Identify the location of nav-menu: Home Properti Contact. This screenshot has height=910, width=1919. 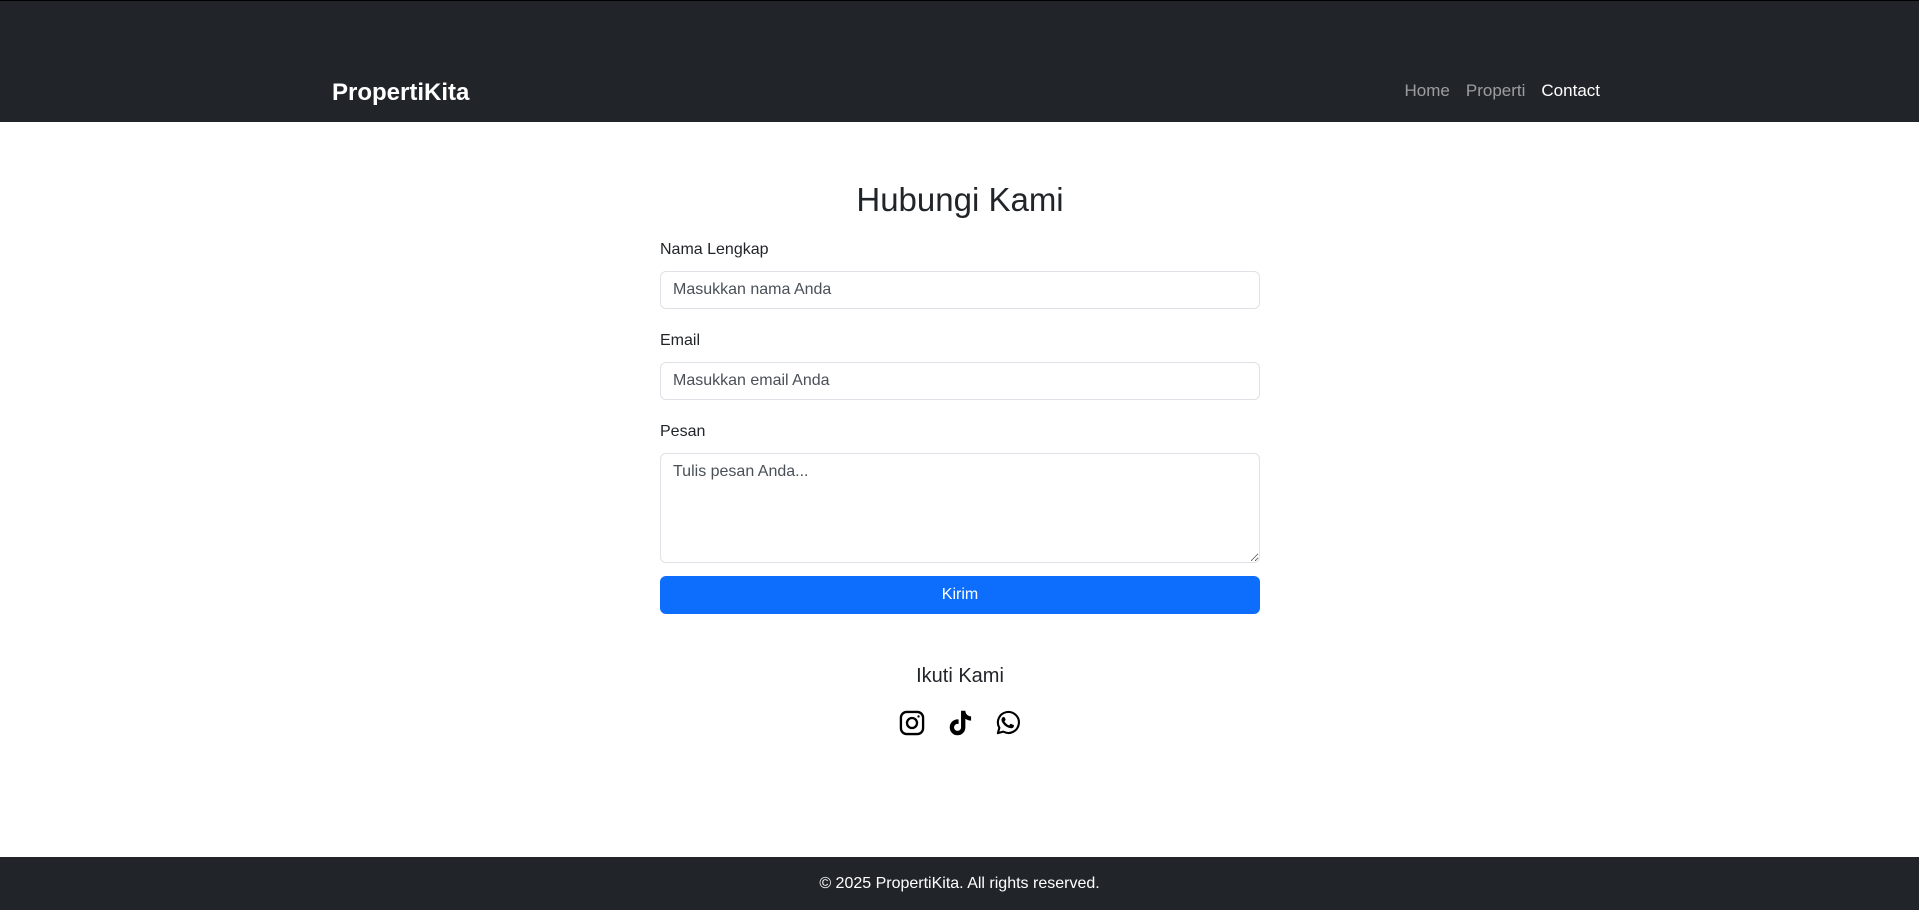
(1502, 91).